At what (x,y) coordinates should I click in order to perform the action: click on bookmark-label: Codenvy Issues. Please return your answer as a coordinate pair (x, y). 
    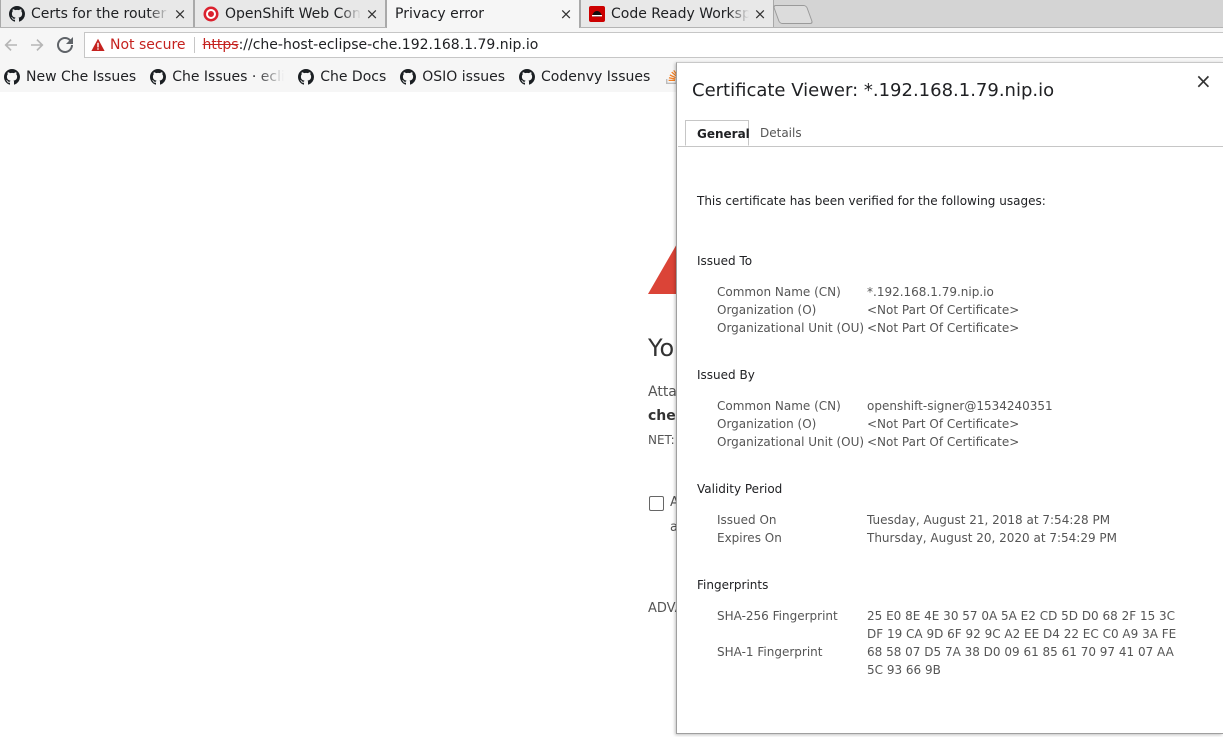
    Looking at the image, I should click on (596, 77).